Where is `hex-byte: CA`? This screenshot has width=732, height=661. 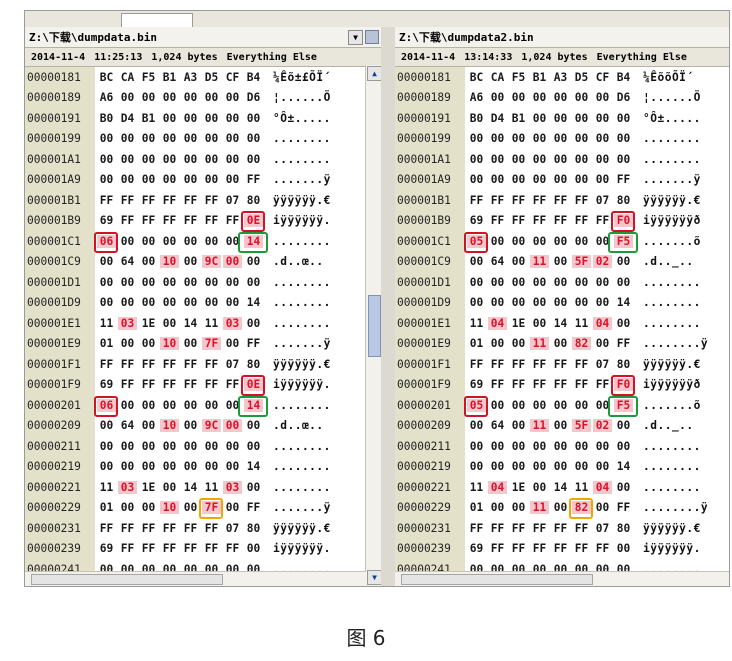
hex-byte: CA is located at coordinates (497, 77).